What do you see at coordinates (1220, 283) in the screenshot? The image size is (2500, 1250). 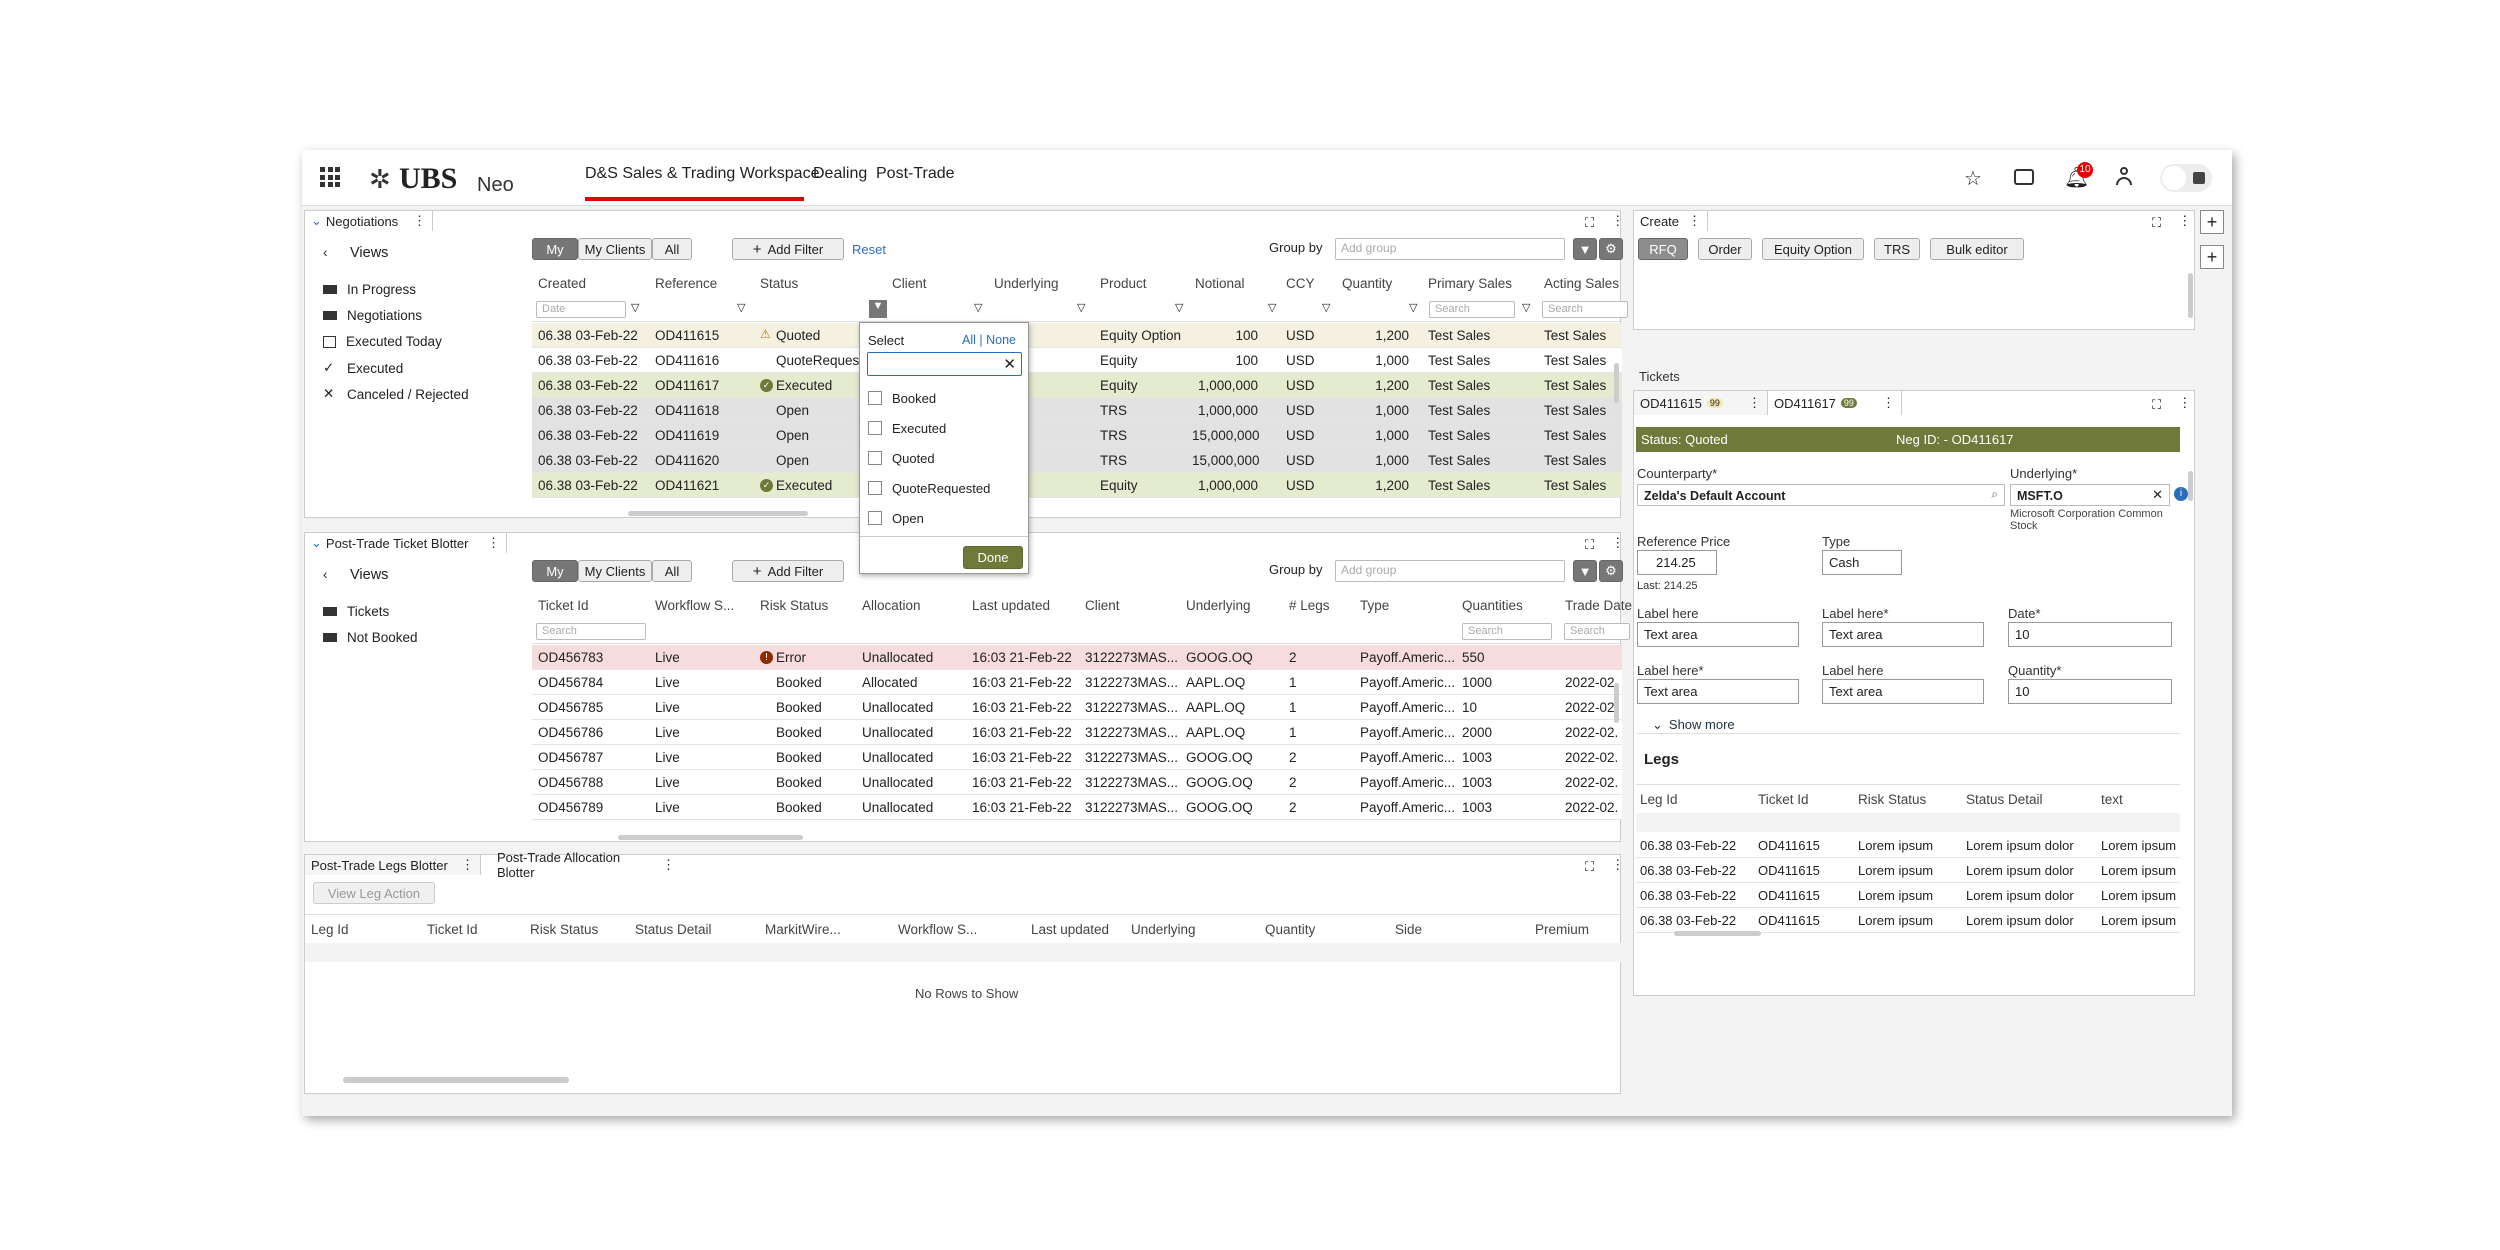 I see `col-notional: Notional` at bounding box center [1220, 283].